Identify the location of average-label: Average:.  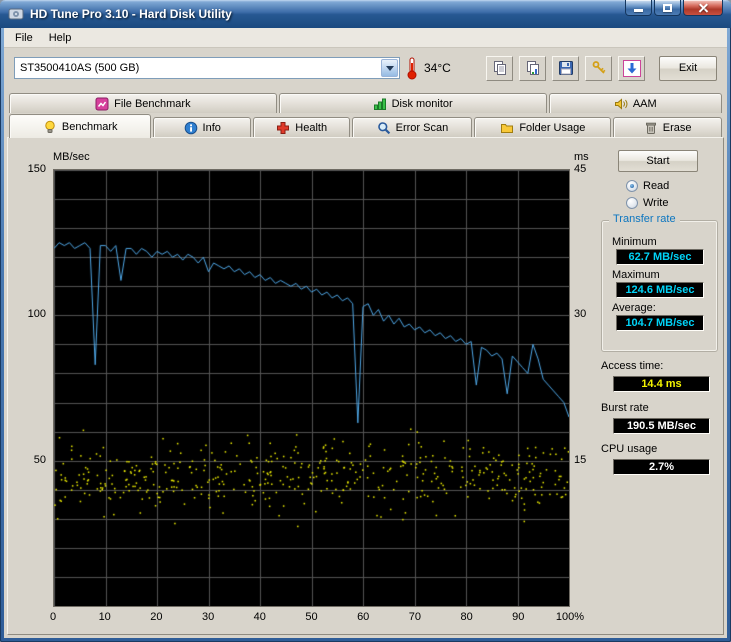
(634, 308).